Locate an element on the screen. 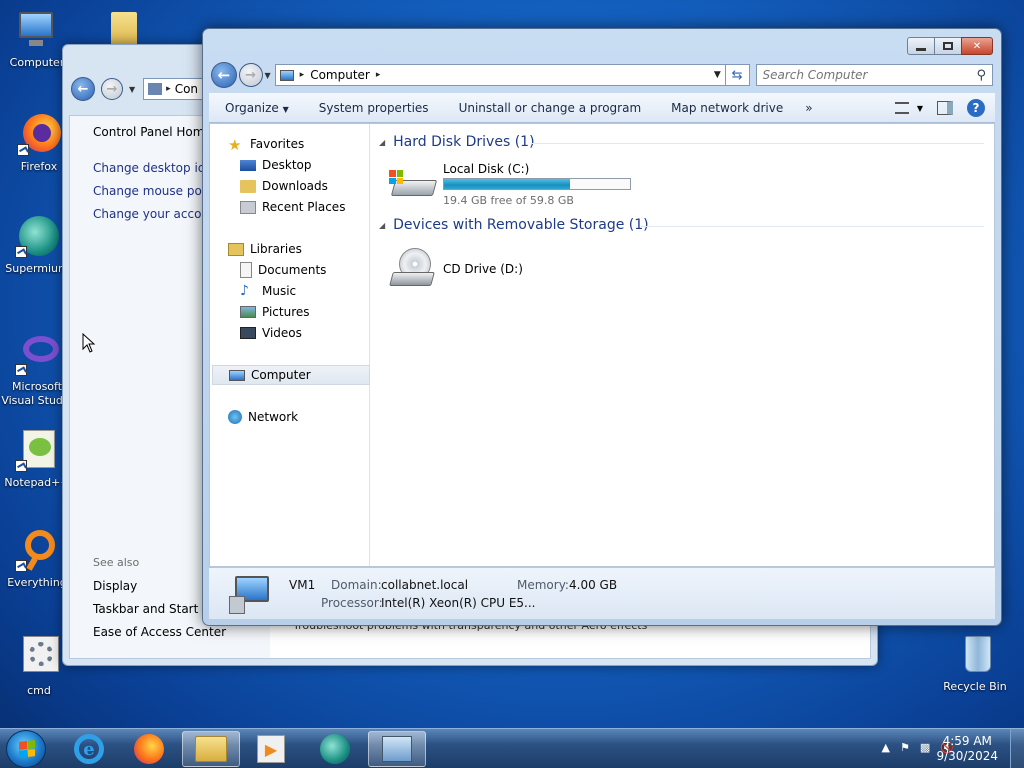 The height and width of the screenshot is (768, 1024). show-hidden-icons-icon: ▲ is located at coordinates (886, 747).